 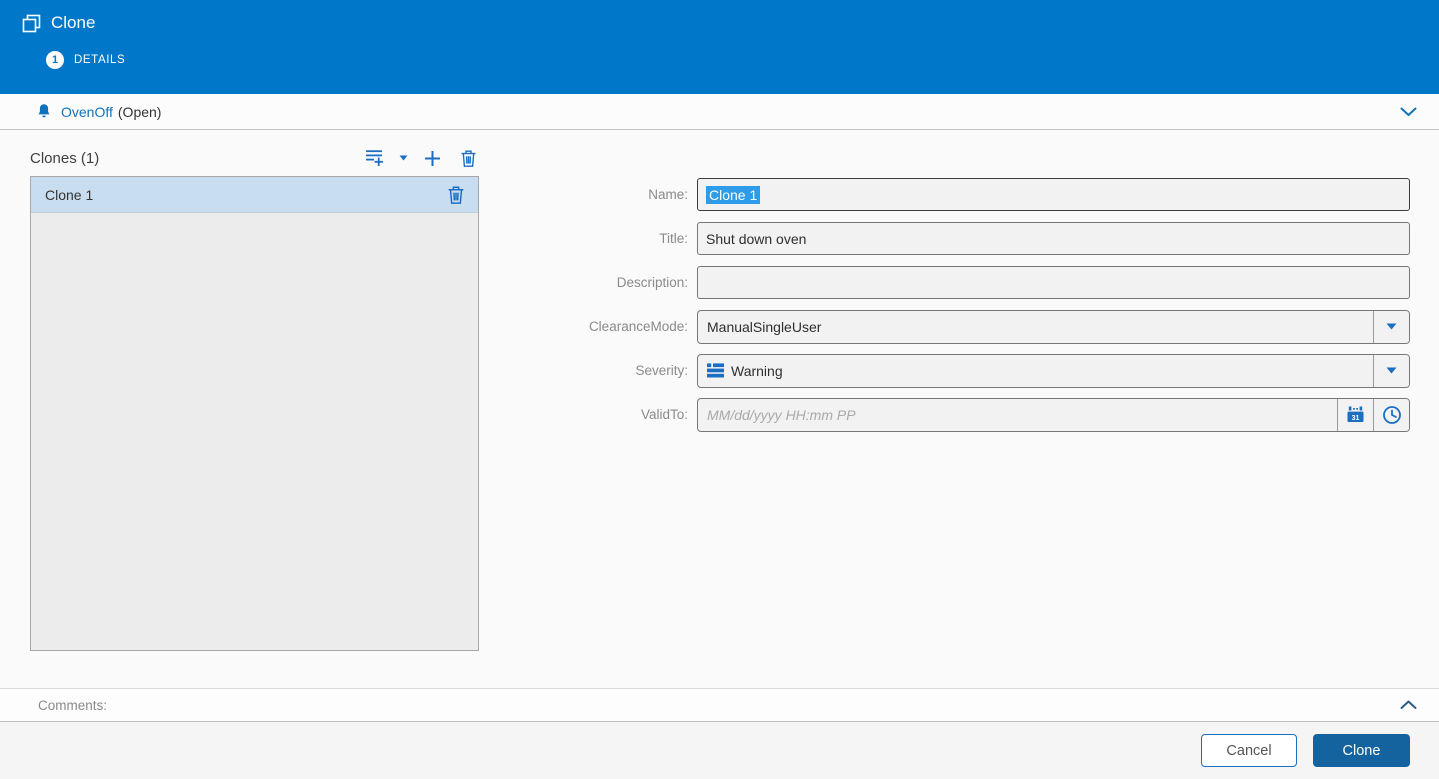 I want to click on dialog-footer: Cancel Clone, so click(x=719, y=750).